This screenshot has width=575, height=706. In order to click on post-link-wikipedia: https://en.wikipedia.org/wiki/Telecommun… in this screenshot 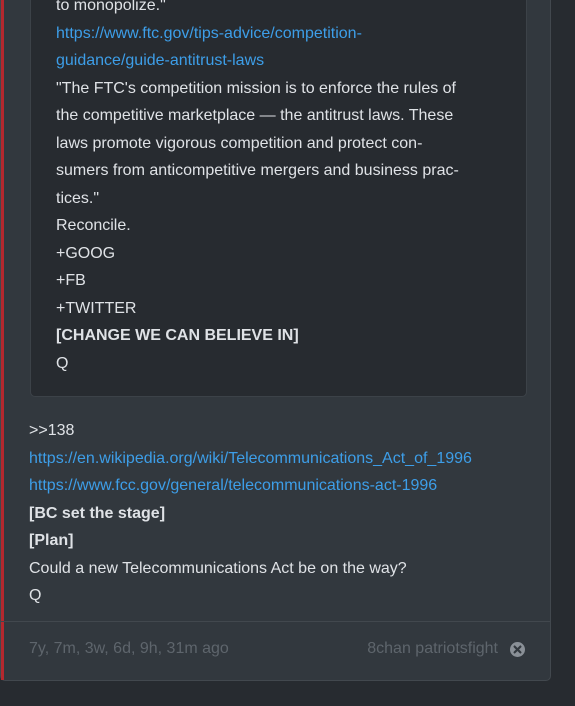, I will do `click(250, 459)`.